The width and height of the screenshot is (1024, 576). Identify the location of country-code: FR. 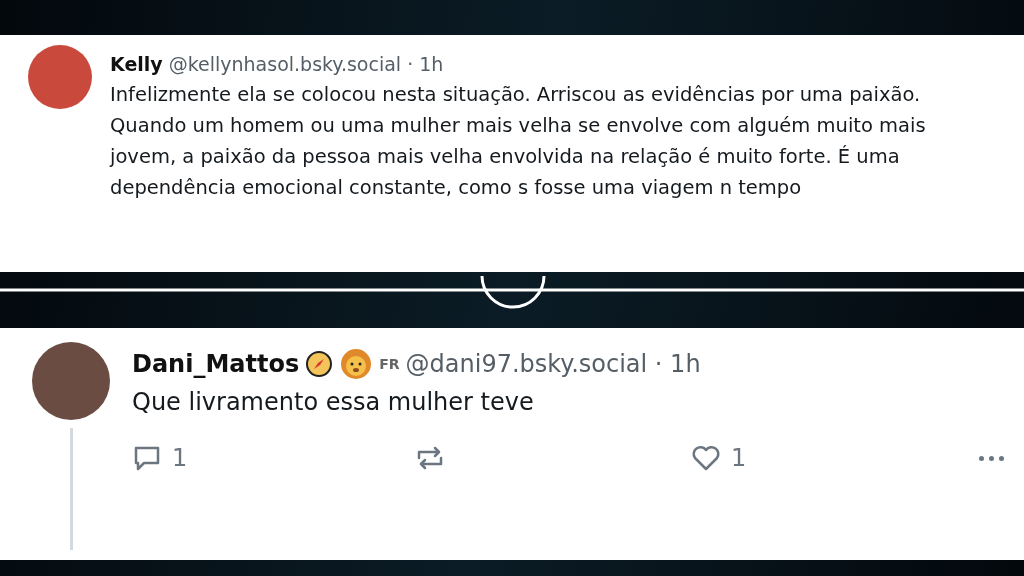
(389, 364).